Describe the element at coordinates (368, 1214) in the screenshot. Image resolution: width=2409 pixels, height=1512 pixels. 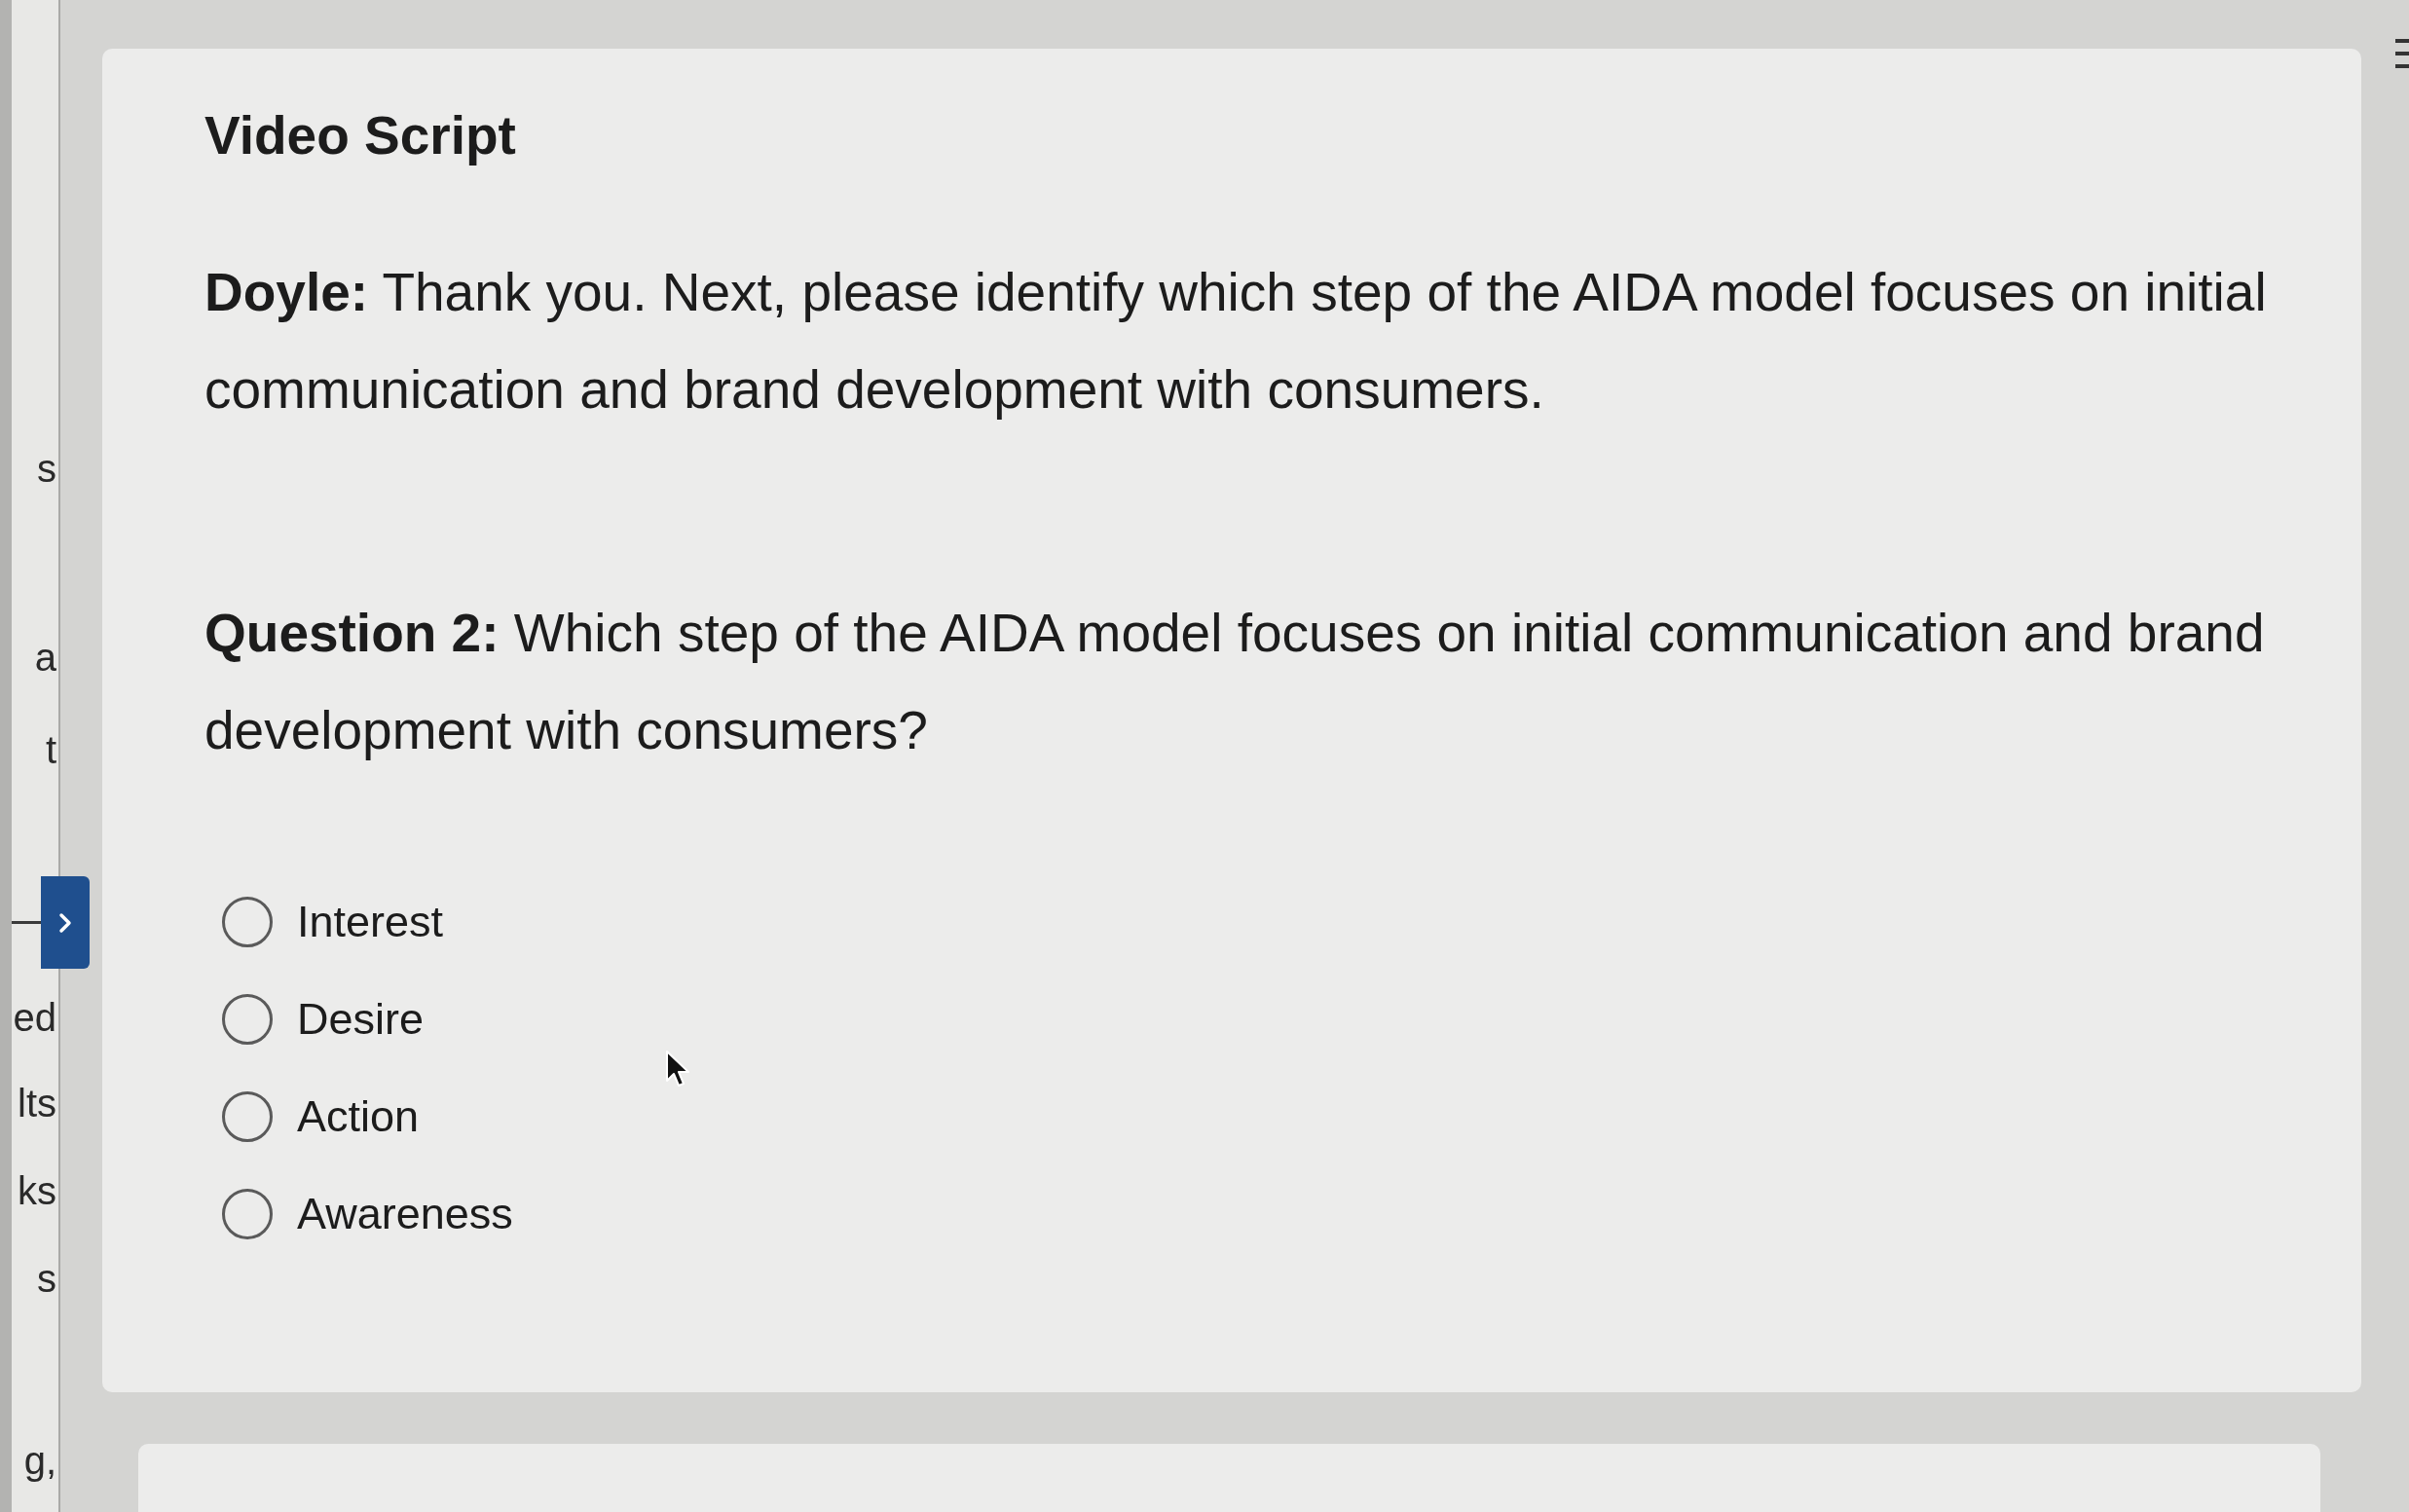
I see `answer-option: Awareness` at that location.